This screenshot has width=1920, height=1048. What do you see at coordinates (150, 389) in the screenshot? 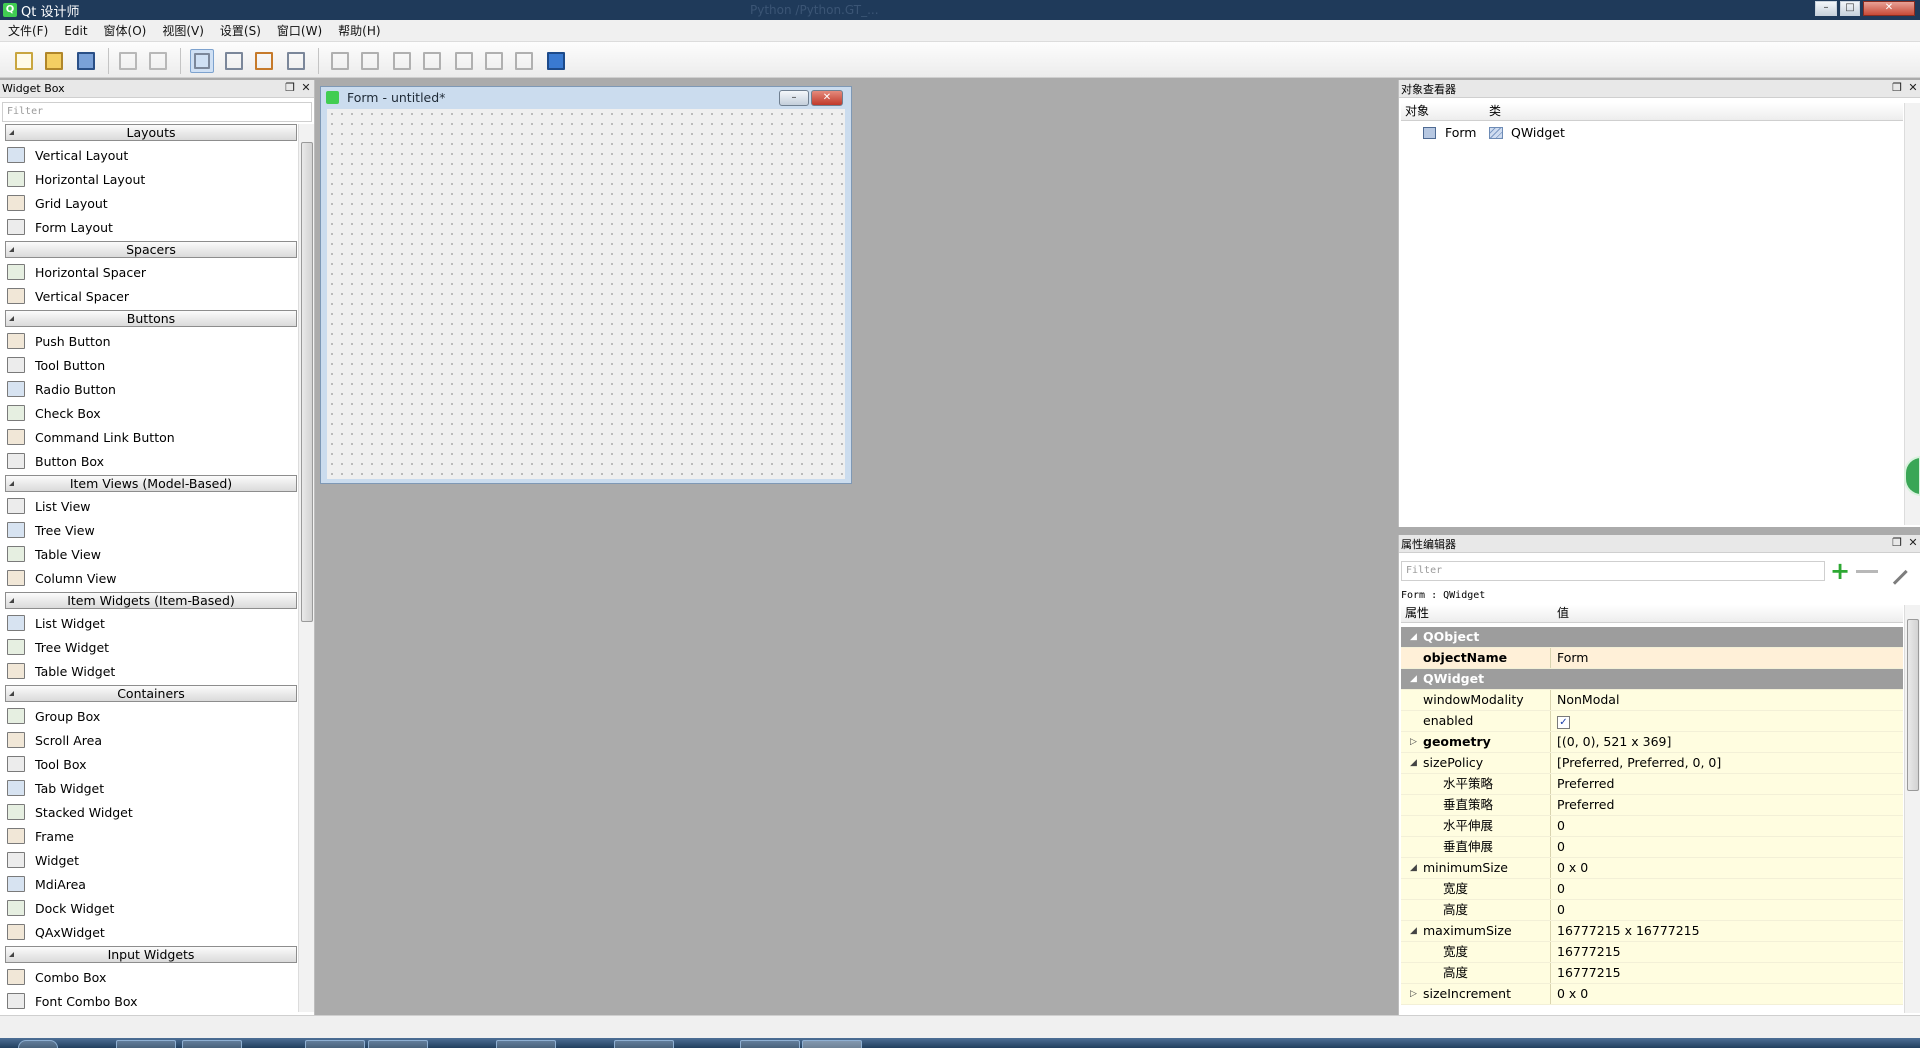
I see `widget-item-radio-button: Radio Button` at bounding box center [150, 389].